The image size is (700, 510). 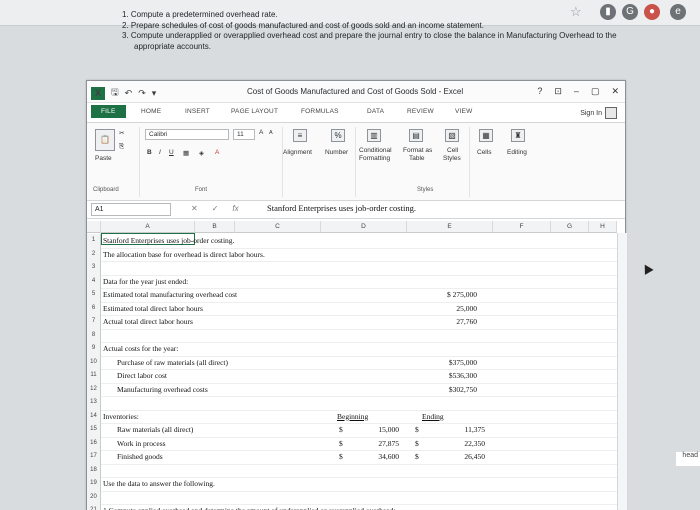 What do you see at coordinates (151, 111) in the screenshot?
I see `tab-home: HOME` at bounding box center [151, 111].